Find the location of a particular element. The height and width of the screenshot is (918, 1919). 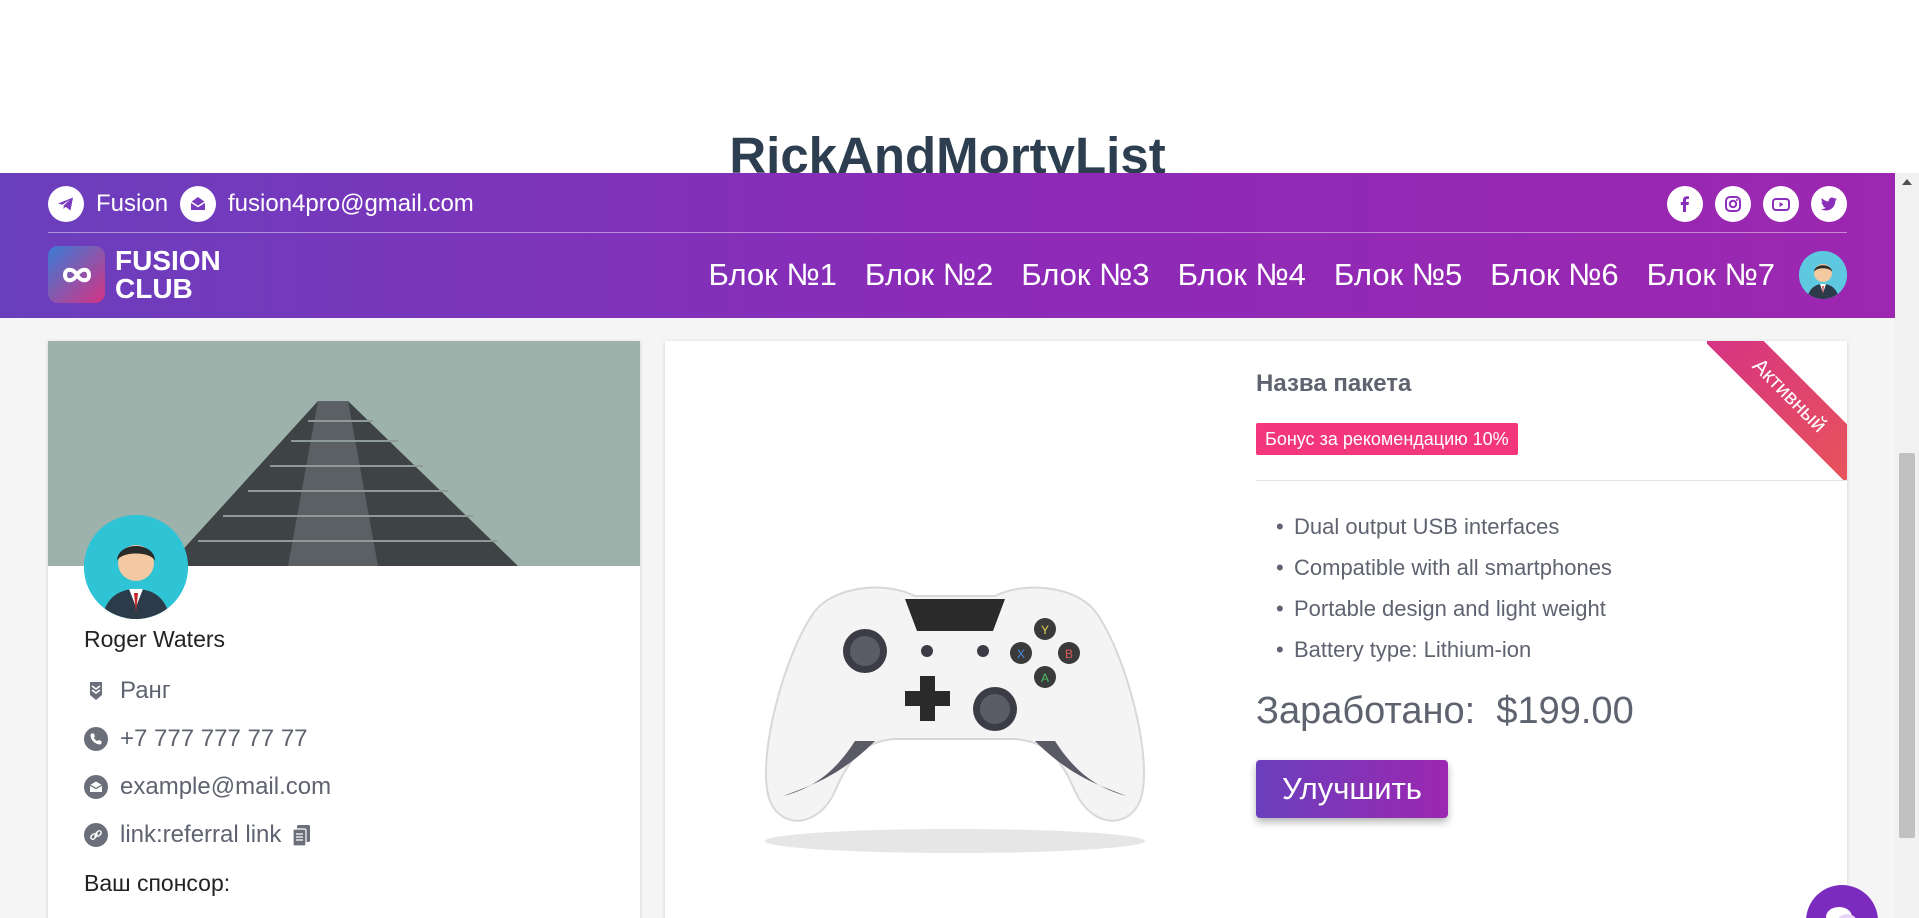

infinity-logo-icon is located at coordinates (76, 274).